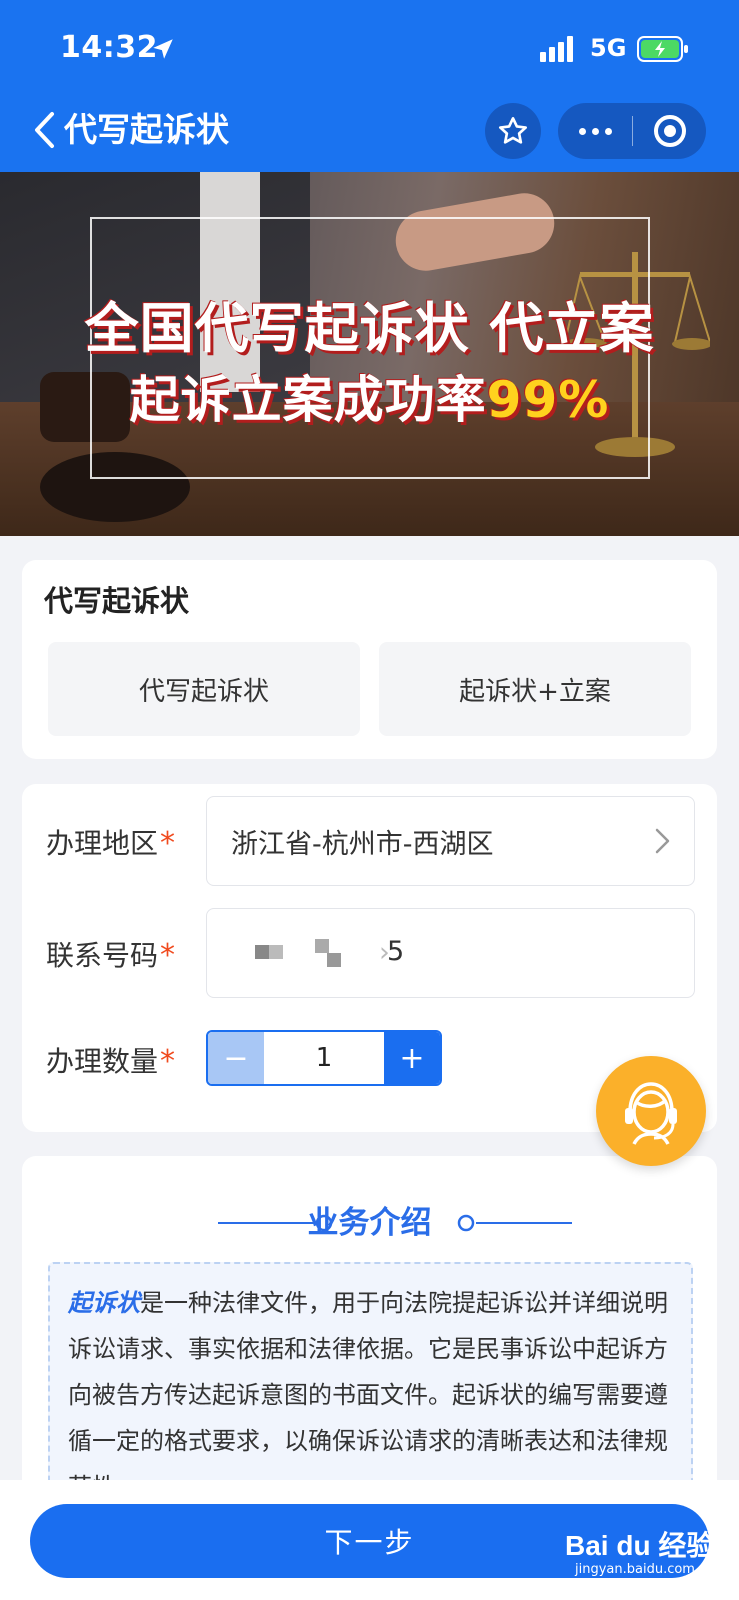 The image size is (739, 1600). Describe the element at coordinates (635, 1569) in the screenshot. I see `watermark-url: jingyan.baidu.com` at that location.